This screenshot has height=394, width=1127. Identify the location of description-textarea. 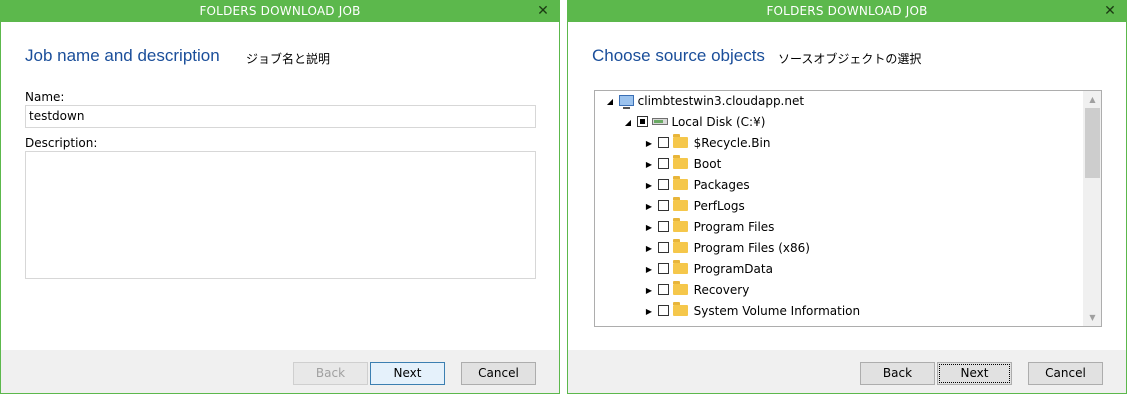
(280, 215).